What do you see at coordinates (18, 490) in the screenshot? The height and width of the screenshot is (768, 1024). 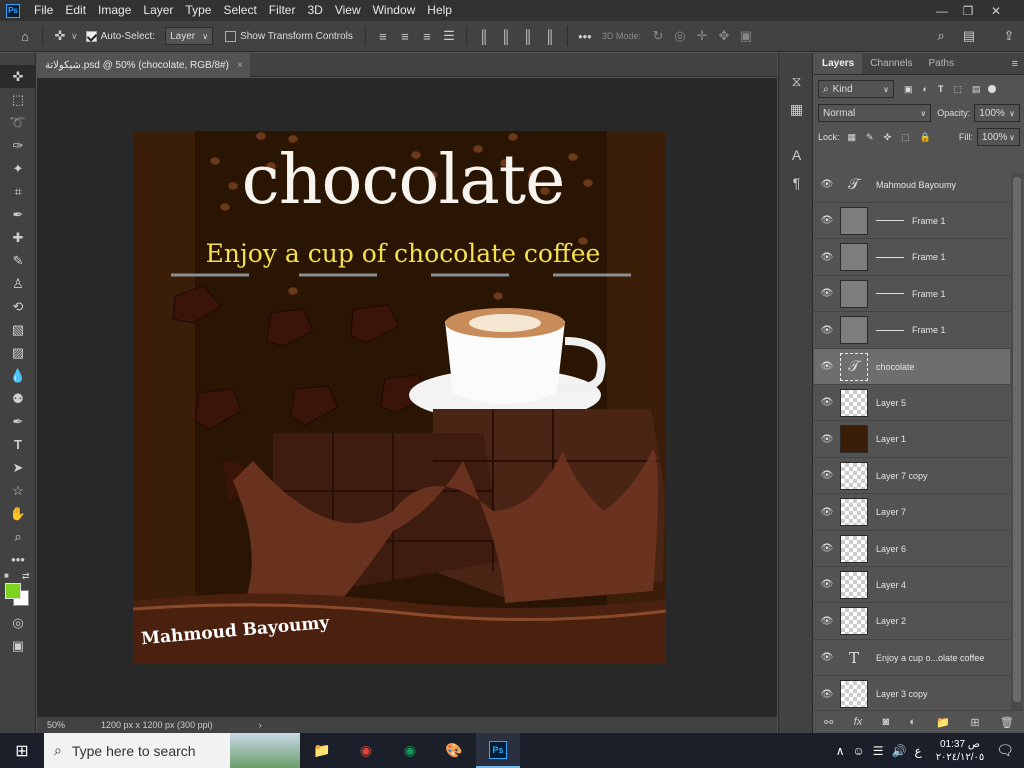 I see `shape-tool-icon: ☆` at bounding box center [18, 490].